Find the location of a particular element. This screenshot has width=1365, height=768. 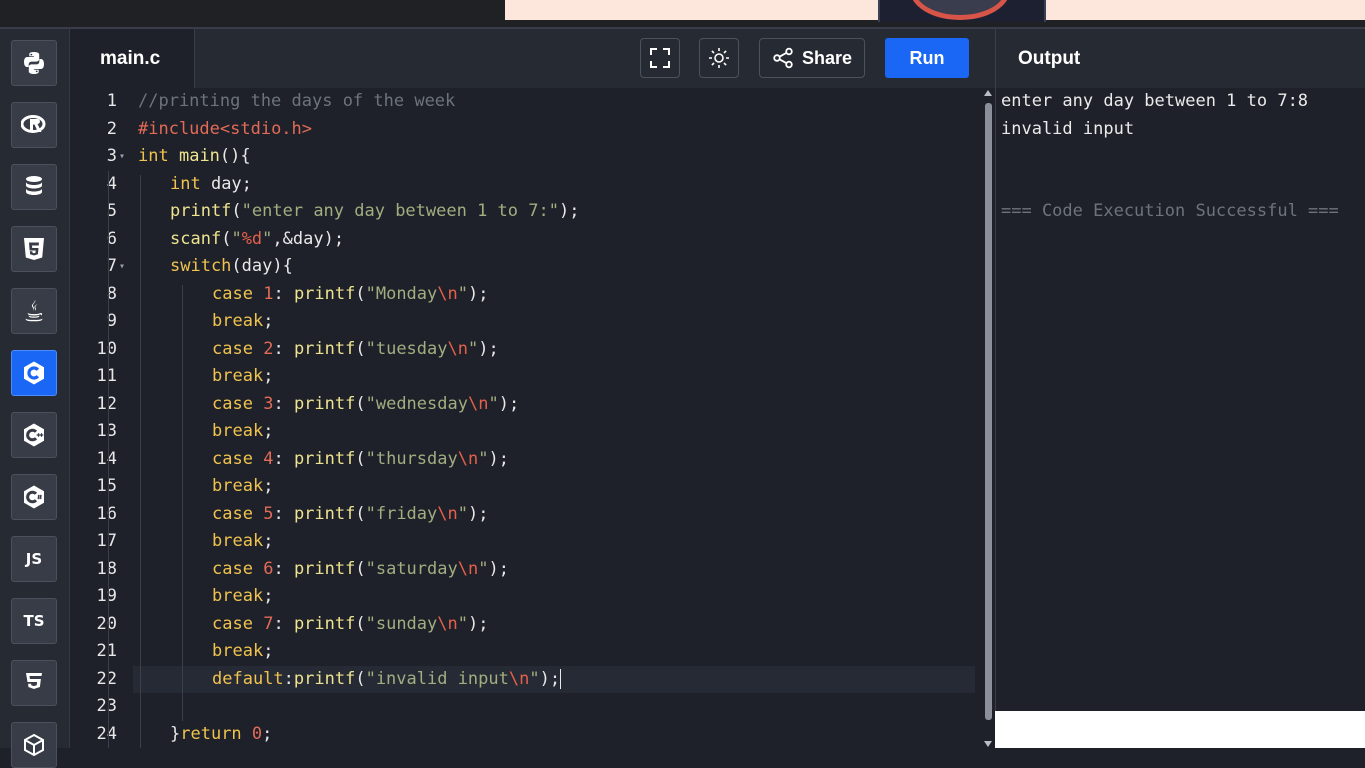

code-line: 2 #include<stdio.h> is located at coordinates (525, 130).